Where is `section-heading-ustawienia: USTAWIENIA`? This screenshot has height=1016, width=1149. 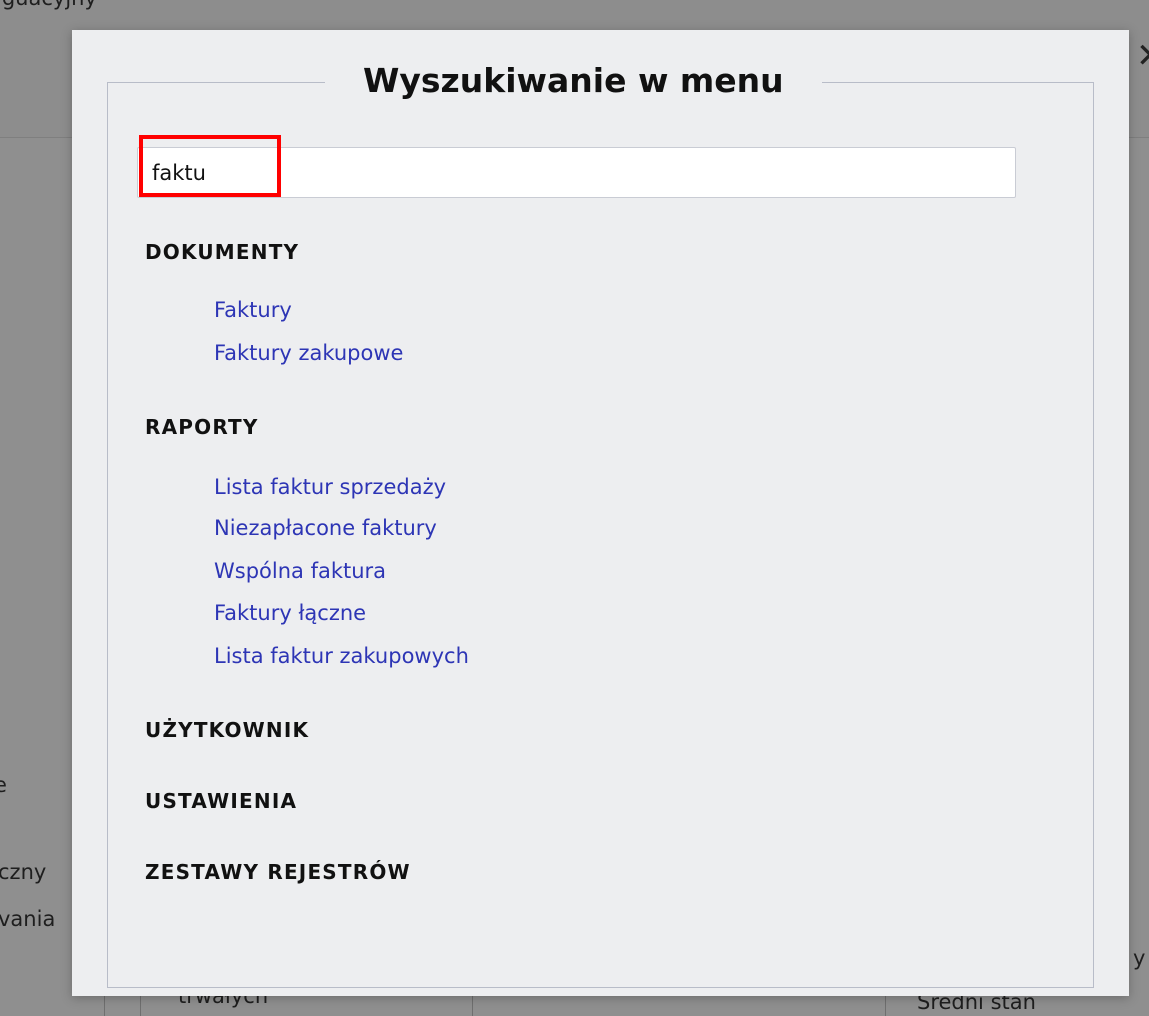
section-heading-ustawienia: USTAWIENIA is located at coordinates (221, 801).